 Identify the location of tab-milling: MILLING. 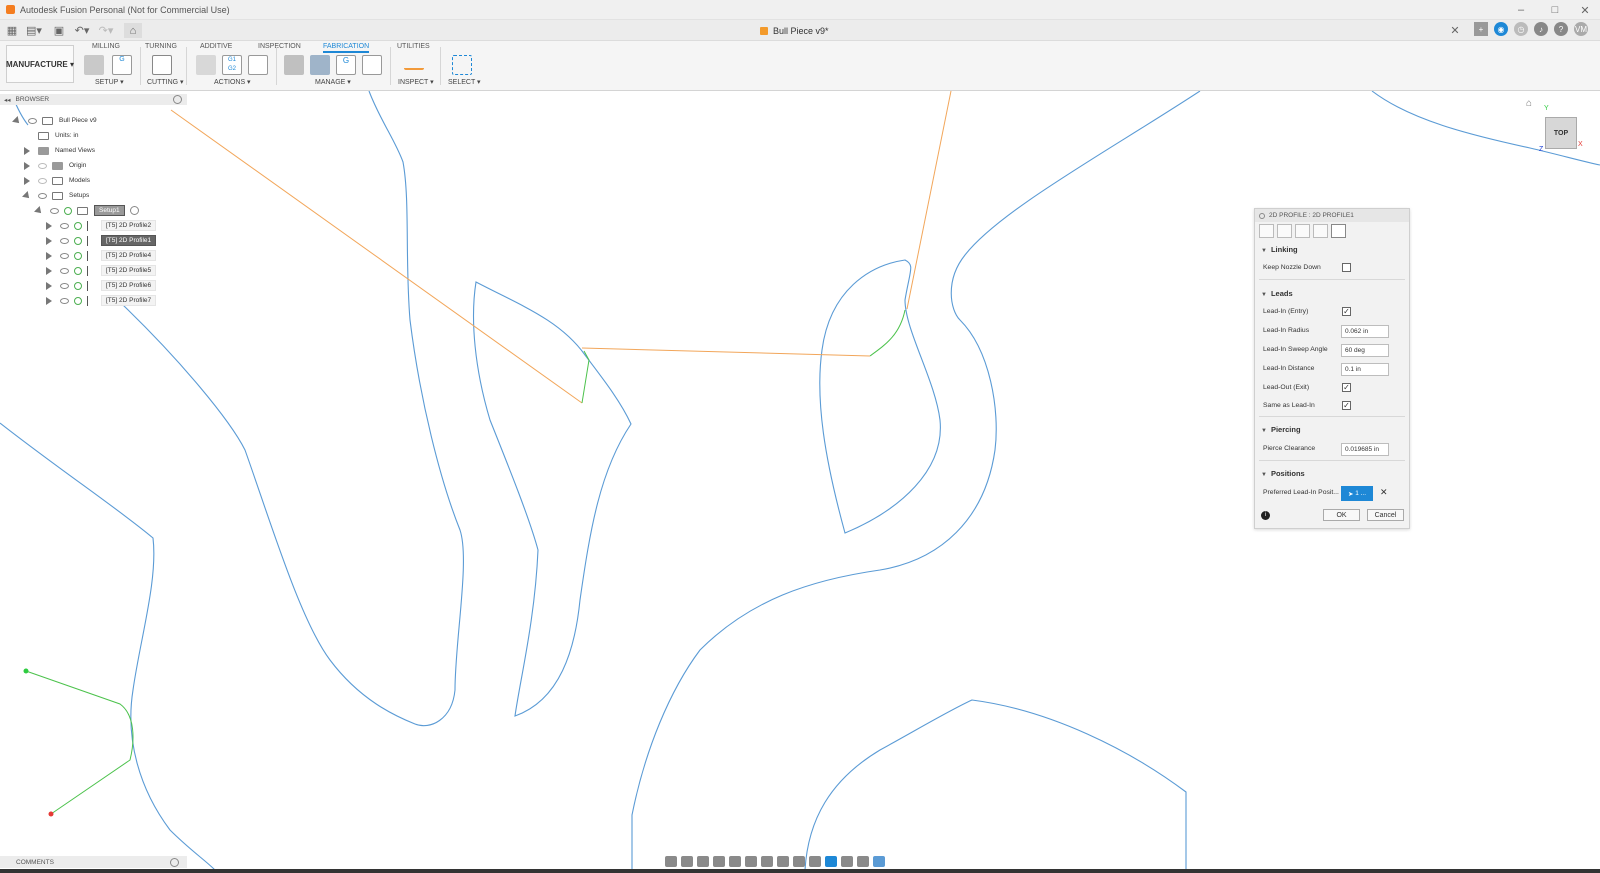
(106, 46).